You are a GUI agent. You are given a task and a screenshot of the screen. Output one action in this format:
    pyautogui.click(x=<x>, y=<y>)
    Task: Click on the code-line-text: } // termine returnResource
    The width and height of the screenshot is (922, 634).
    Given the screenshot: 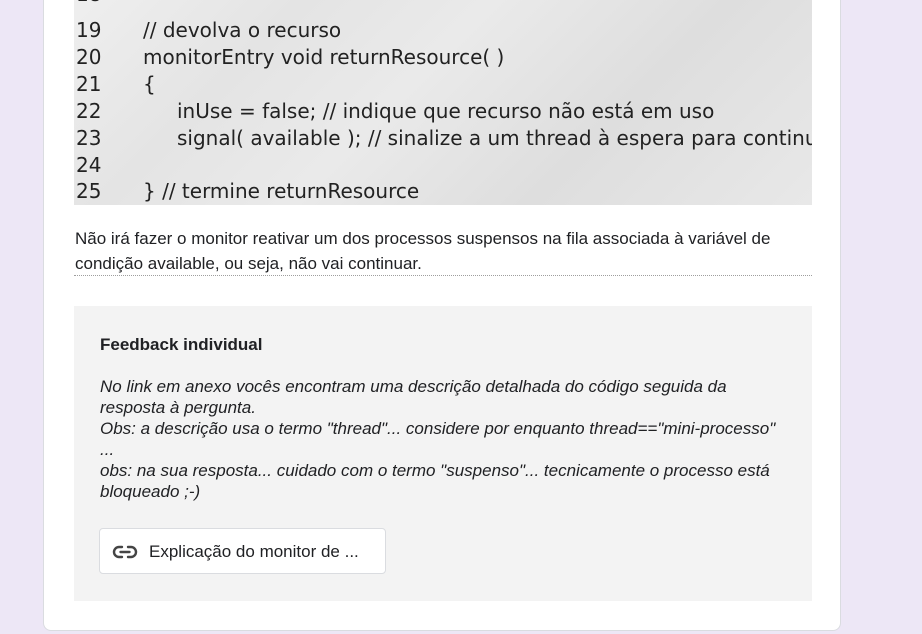 What is the action you would take?
    pyautogui.click(x=281, y=191)
    